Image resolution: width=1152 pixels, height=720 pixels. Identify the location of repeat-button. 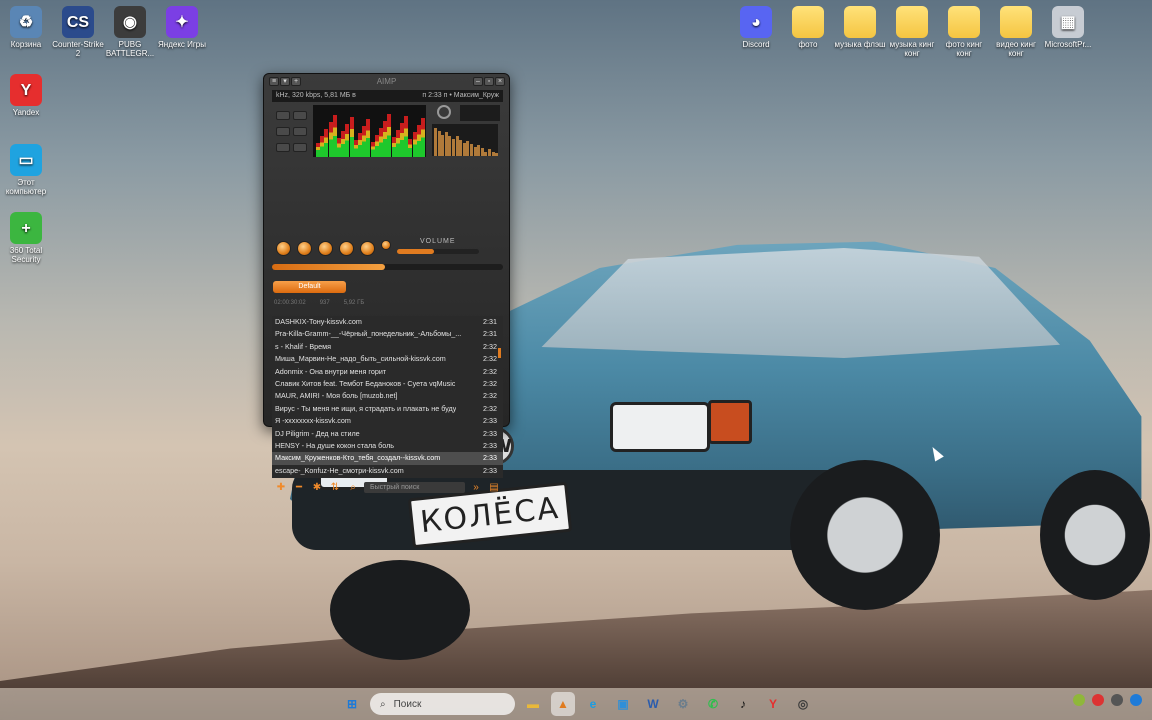
(283, 147).